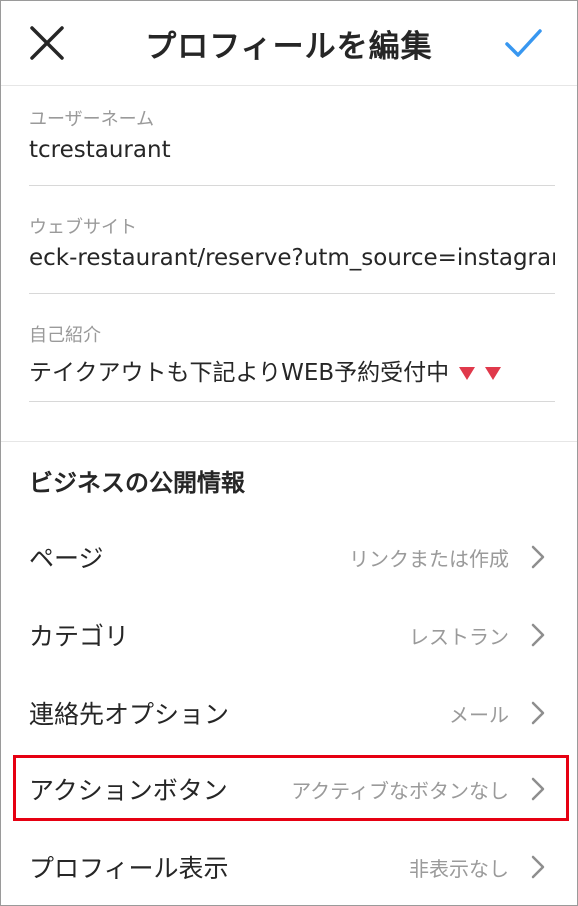 The height and width of the screenshot is (906, 578). I want to click on row-label: プロフィール表示, so click(129, 868).